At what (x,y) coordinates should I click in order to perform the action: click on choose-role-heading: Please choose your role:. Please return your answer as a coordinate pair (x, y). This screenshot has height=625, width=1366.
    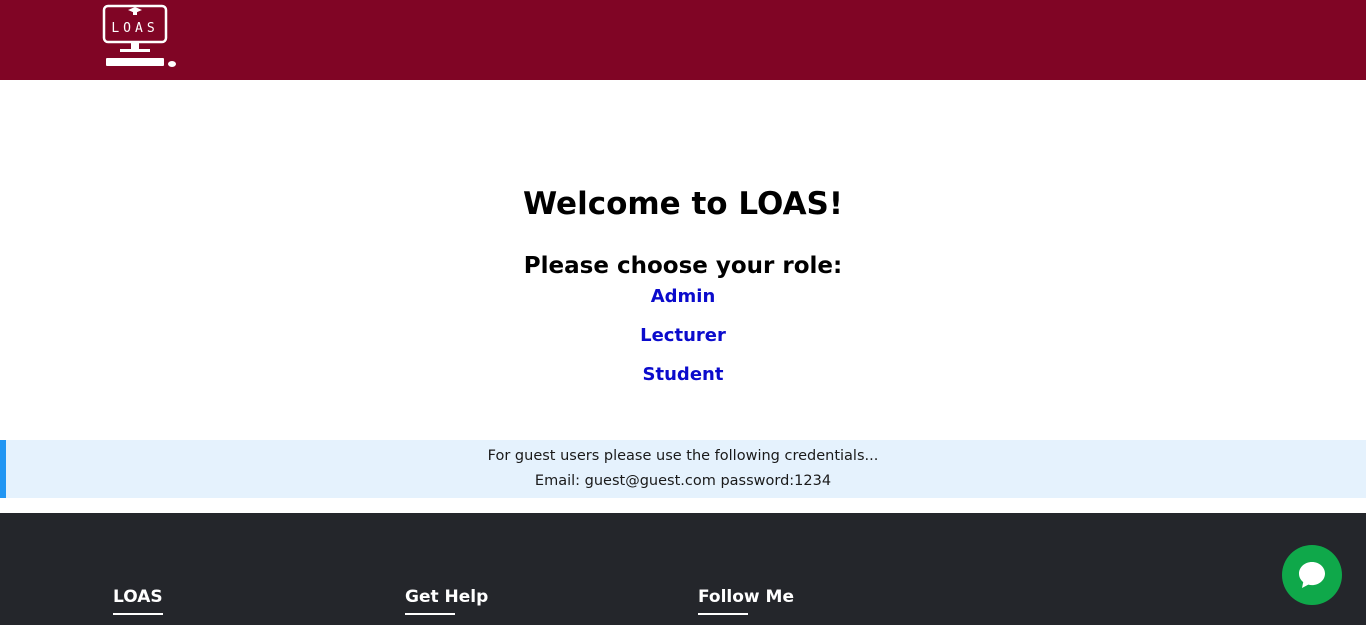
    Looking at the image, I should click on (683, 266).